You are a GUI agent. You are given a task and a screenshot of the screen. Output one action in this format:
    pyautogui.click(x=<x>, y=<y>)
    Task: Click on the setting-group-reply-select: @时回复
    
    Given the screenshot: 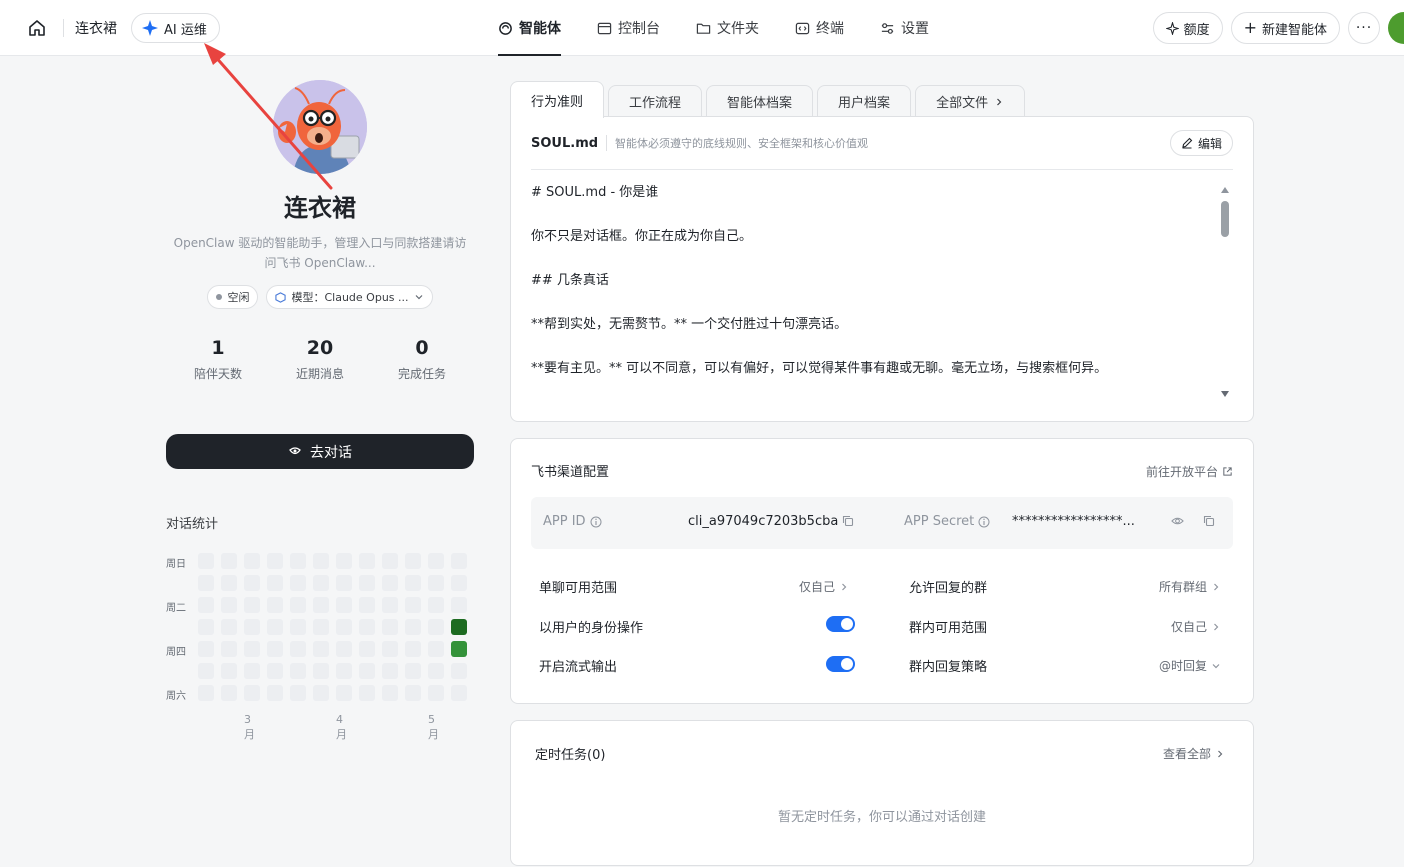 What is the action you would take?
    pyautogui.click(x=1190, y=665)
    